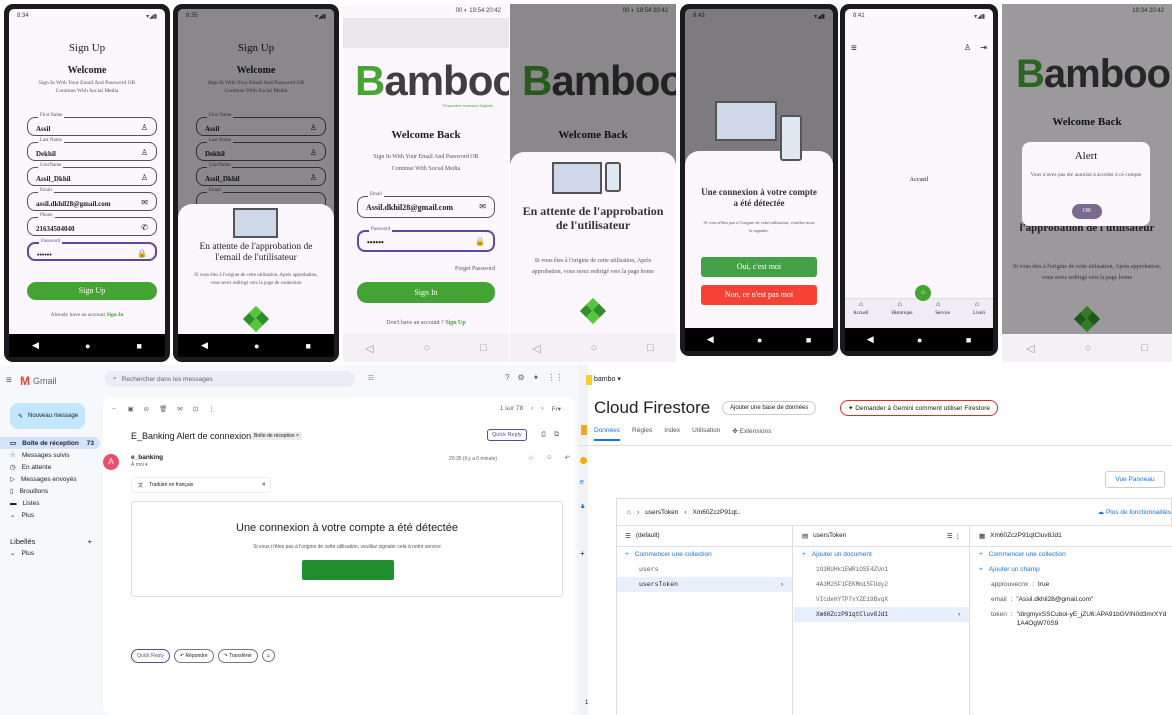  What do you see at coordinates (426, 205) in the screenshot?
I see `email-field: Email Assil.dkhil28@gmail.com ✉` at bounding box center [426, 205].